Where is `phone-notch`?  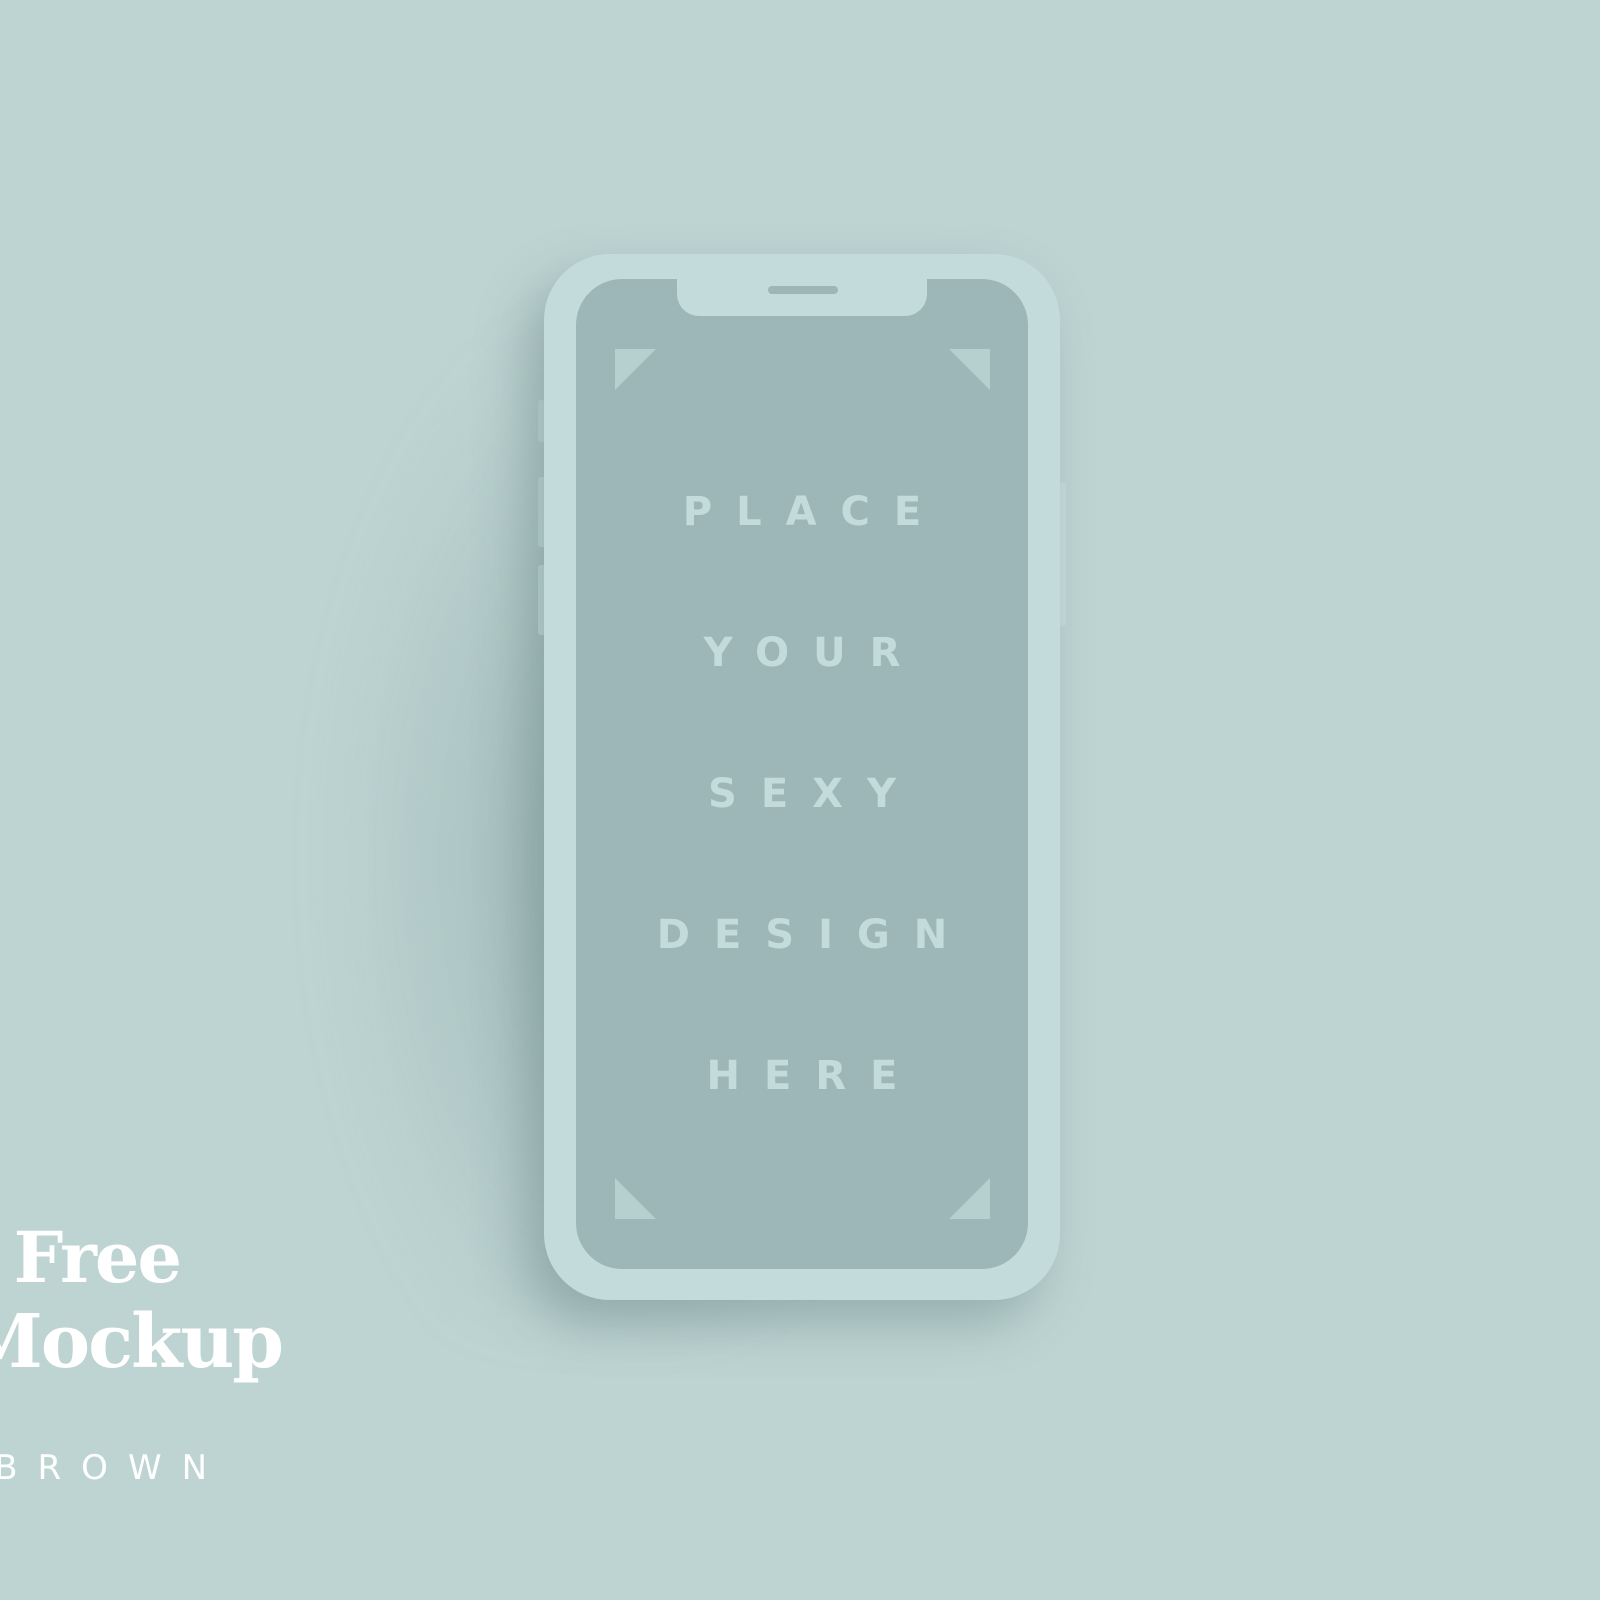 phone-notch is located at coordinates (802, 294).